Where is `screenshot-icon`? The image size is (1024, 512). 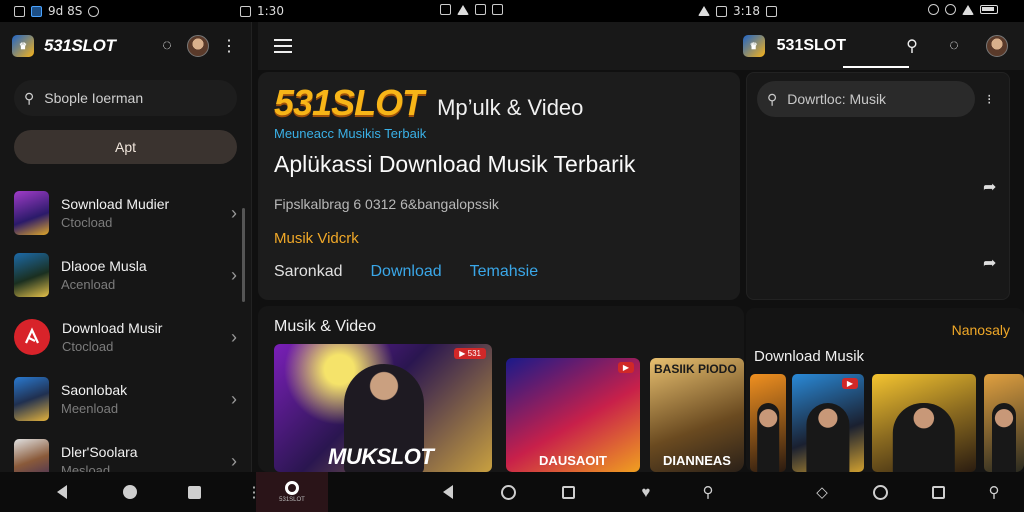 screenshot-icon is located at coordinates (245, 11).